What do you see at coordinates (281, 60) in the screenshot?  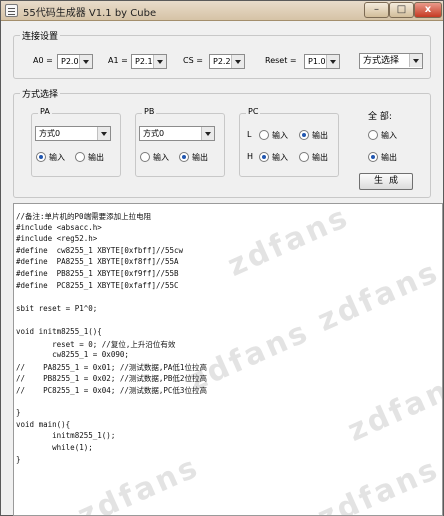 I see `reset-label: Reset =` at bounding box center [281, 60].